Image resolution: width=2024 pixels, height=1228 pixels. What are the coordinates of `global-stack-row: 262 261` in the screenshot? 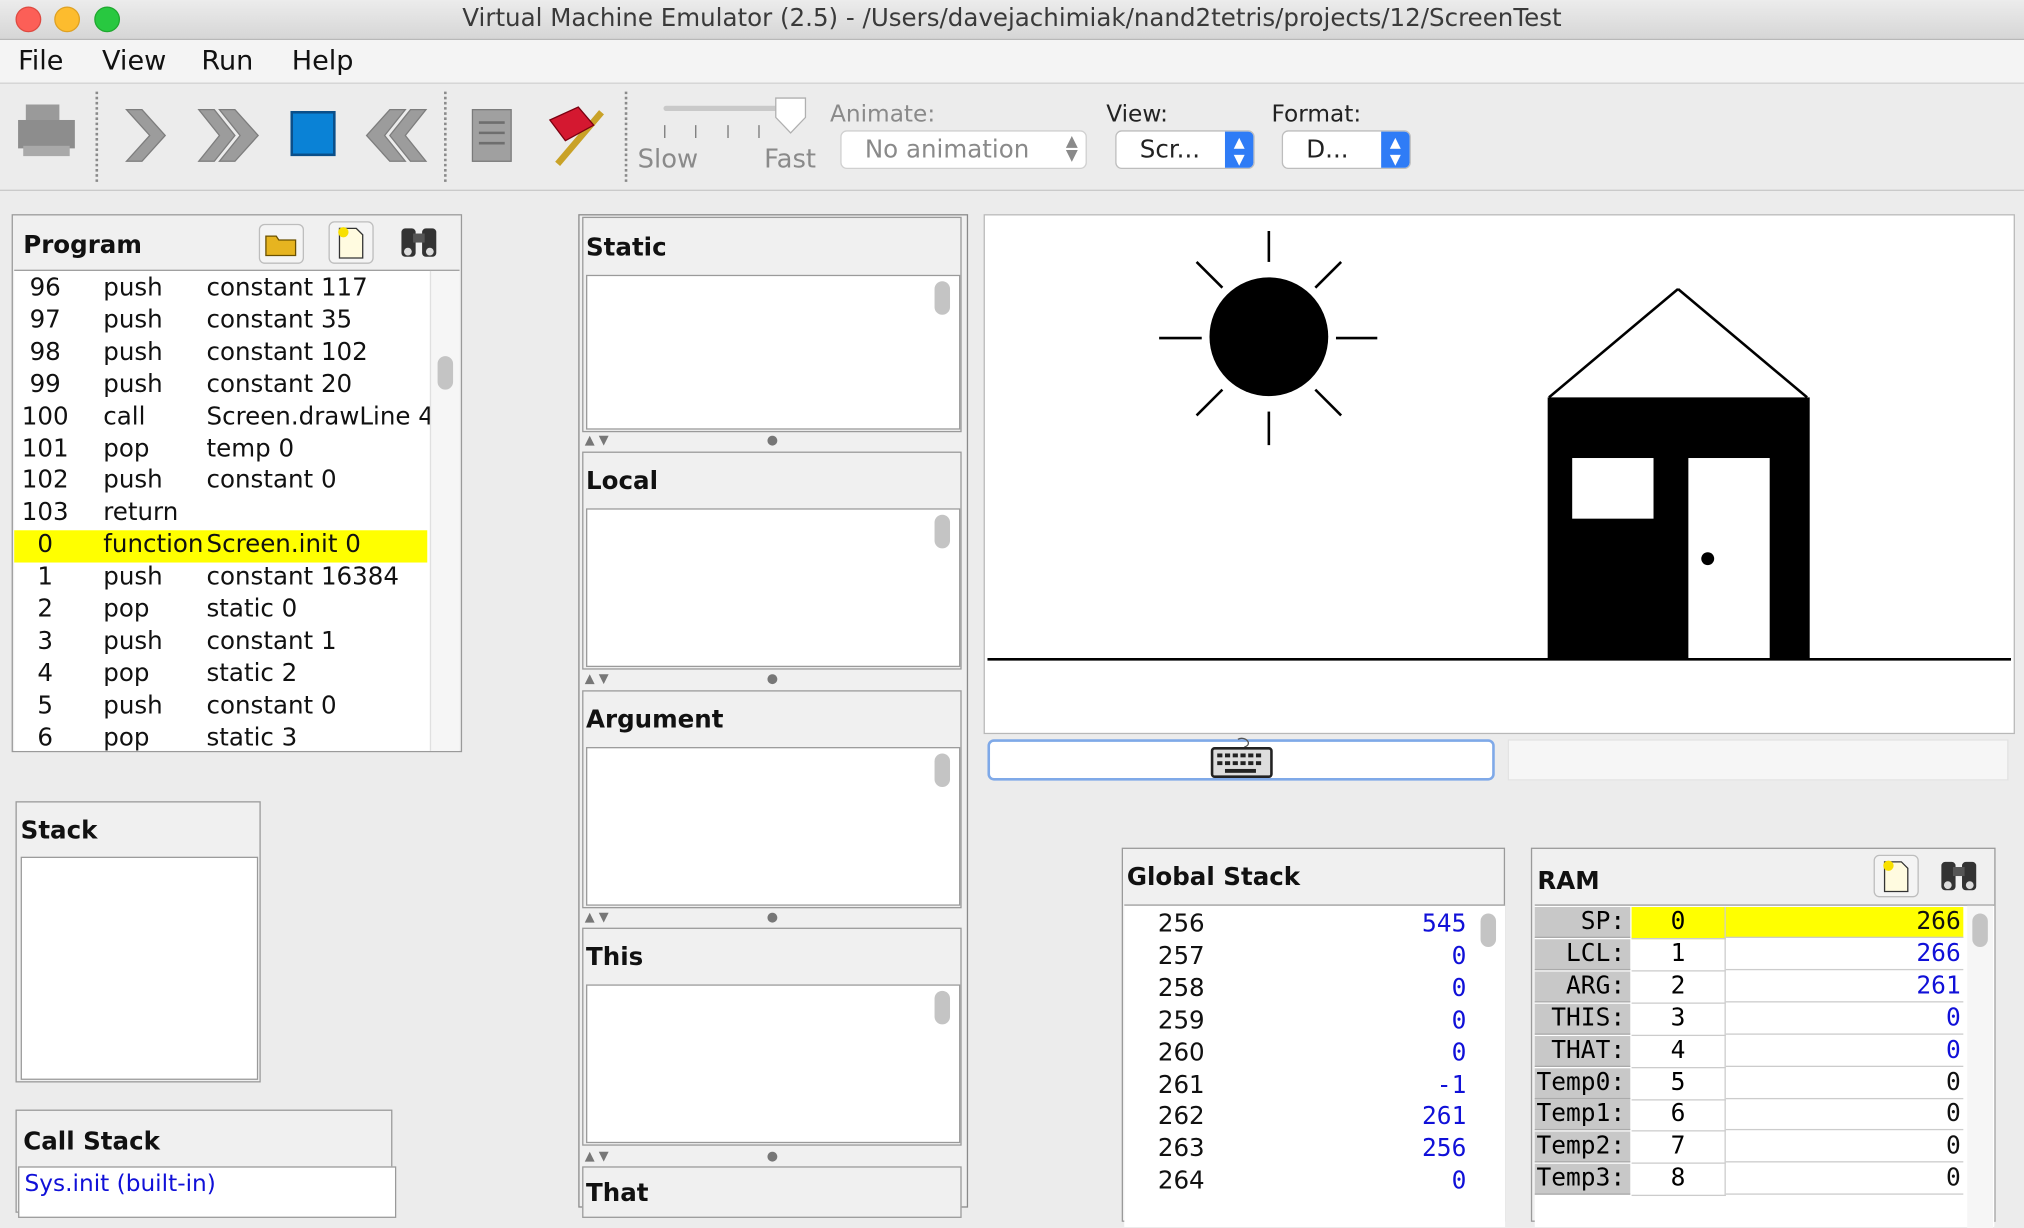 It's located at (1295, 1118).